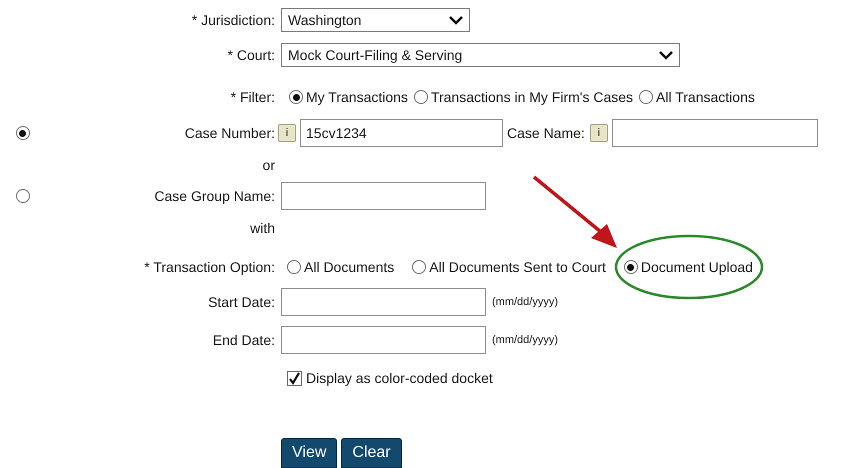 This screenshot has height=468, width=844. I want to click on field-label: * Filter:, so click(253, 97).